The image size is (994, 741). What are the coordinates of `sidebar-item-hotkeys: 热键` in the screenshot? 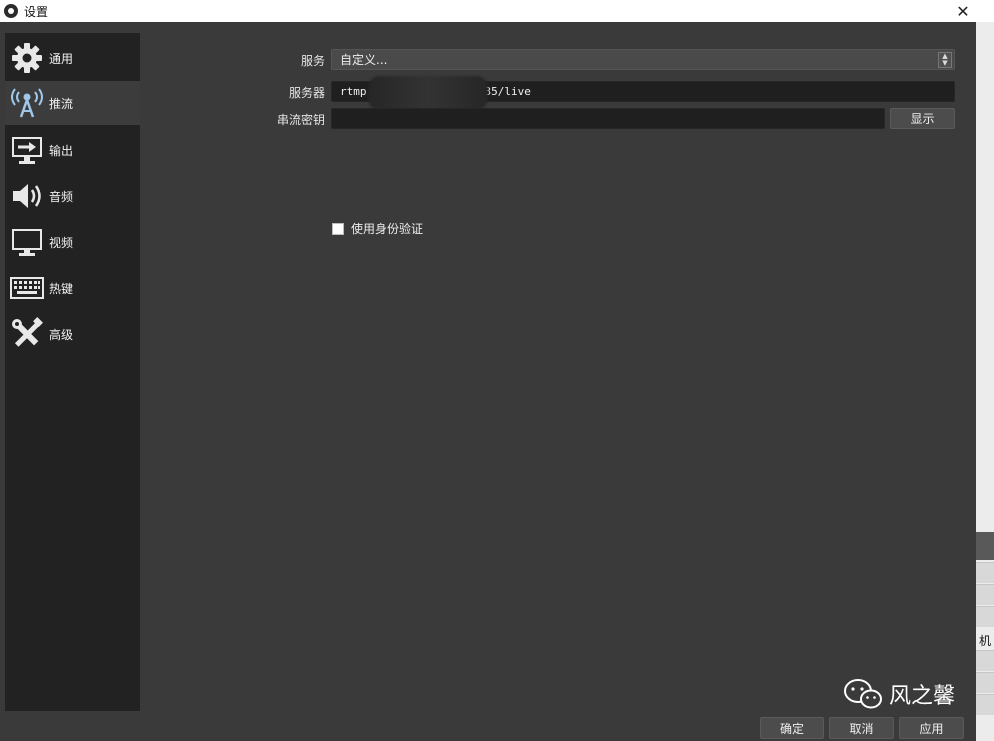 It's located at (72, 288).